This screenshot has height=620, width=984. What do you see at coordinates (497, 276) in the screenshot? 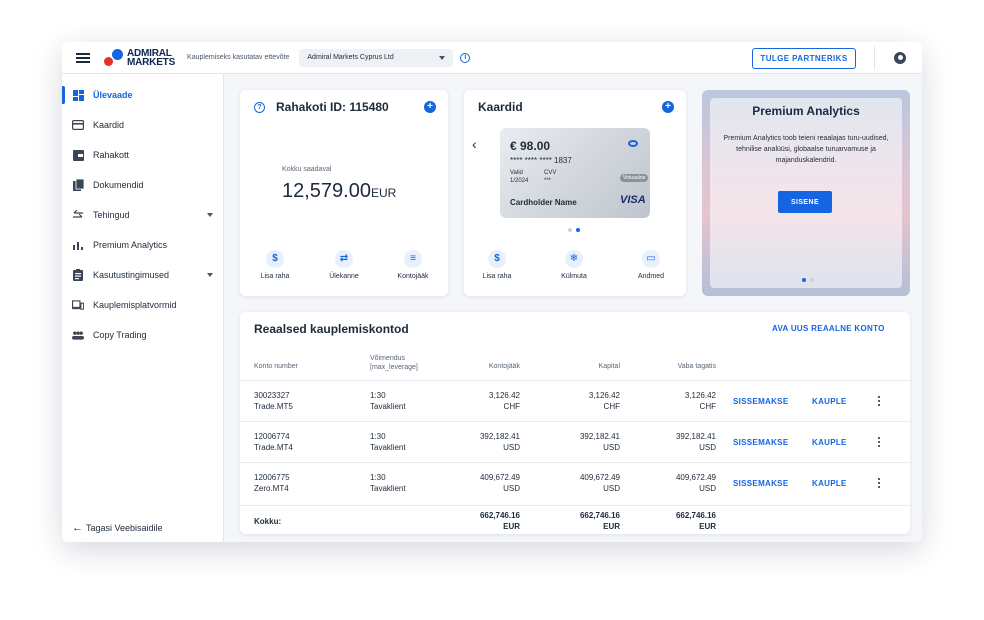
I see `action-label: Lisa raha` at bounding box center [497, 276].